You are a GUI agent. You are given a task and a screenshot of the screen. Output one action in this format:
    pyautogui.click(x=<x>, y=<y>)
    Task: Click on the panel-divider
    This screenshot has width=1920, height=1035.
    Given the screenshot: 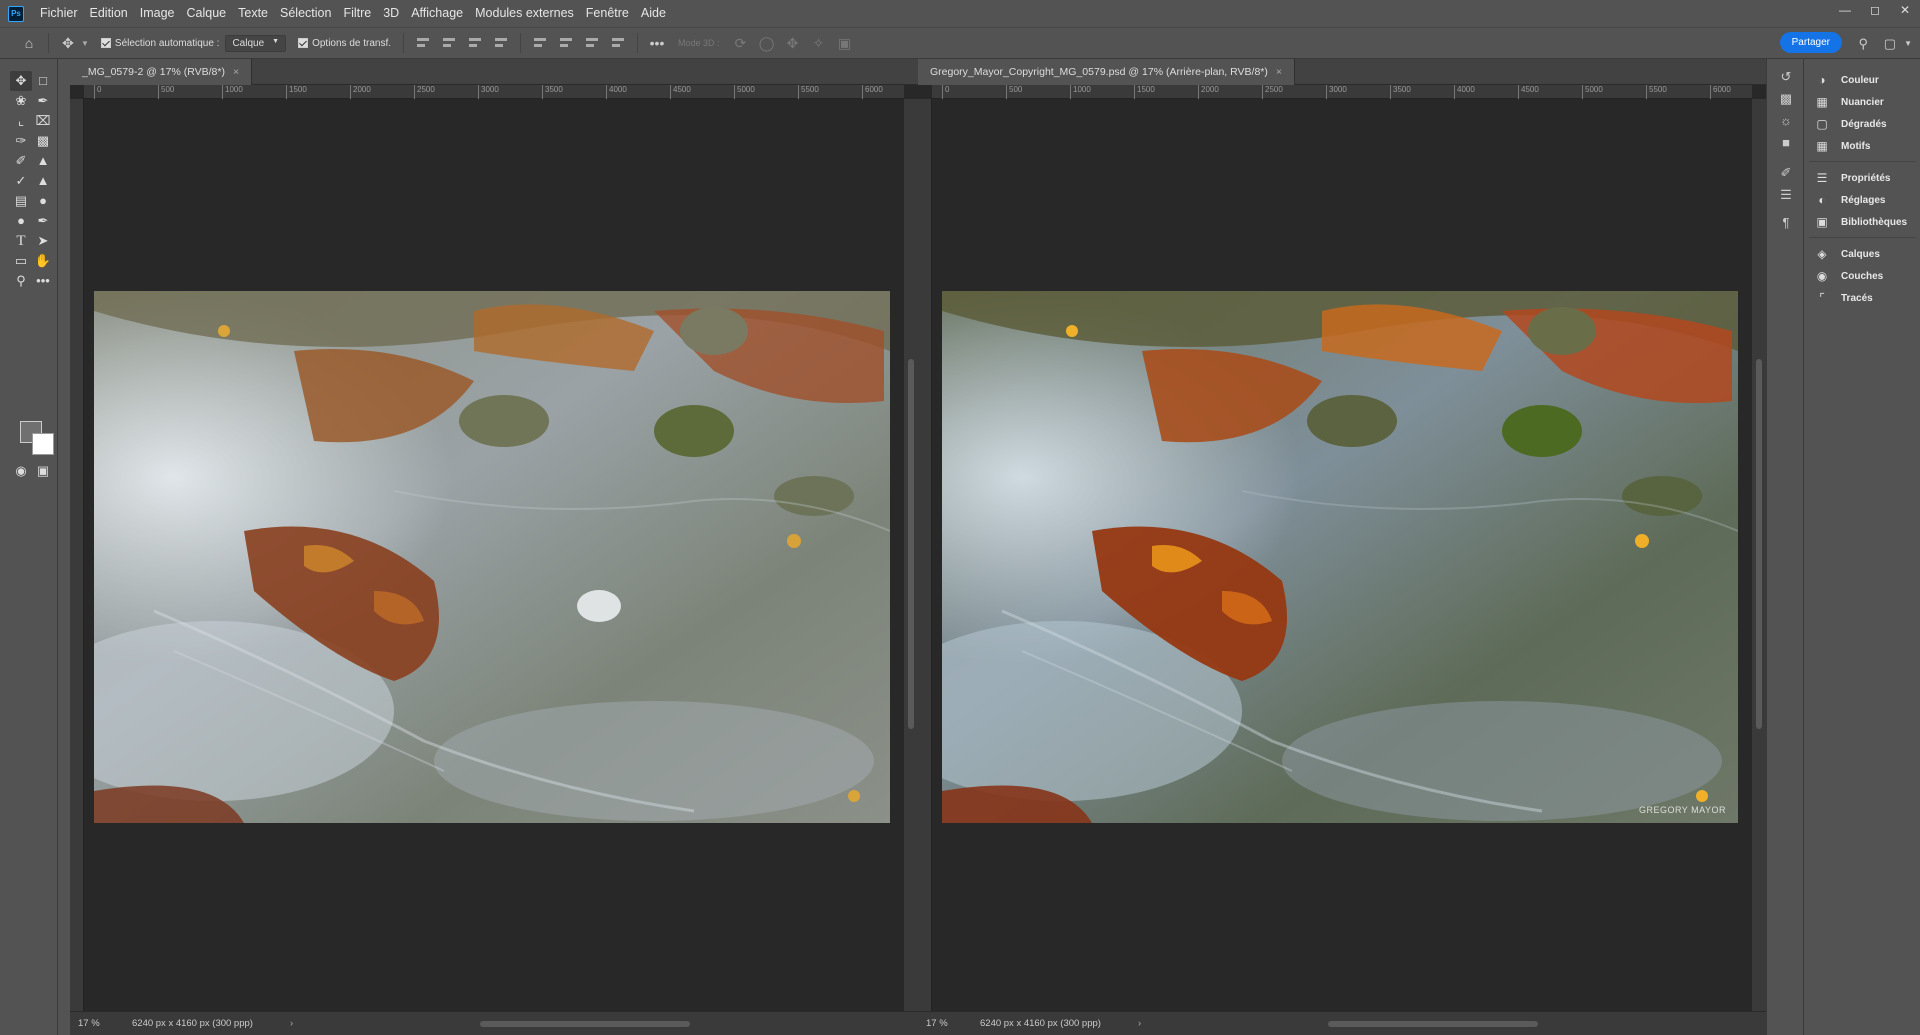 What is the action you would take?
    pyautogui.click(x=1862, y=161)
    